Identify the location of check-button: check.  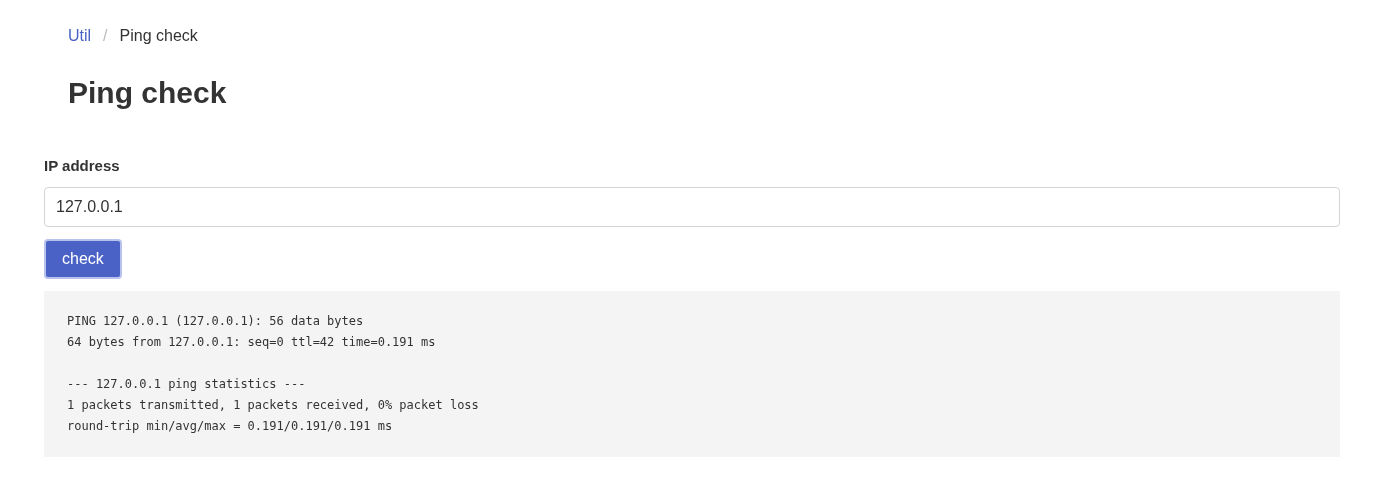
(83, 259).